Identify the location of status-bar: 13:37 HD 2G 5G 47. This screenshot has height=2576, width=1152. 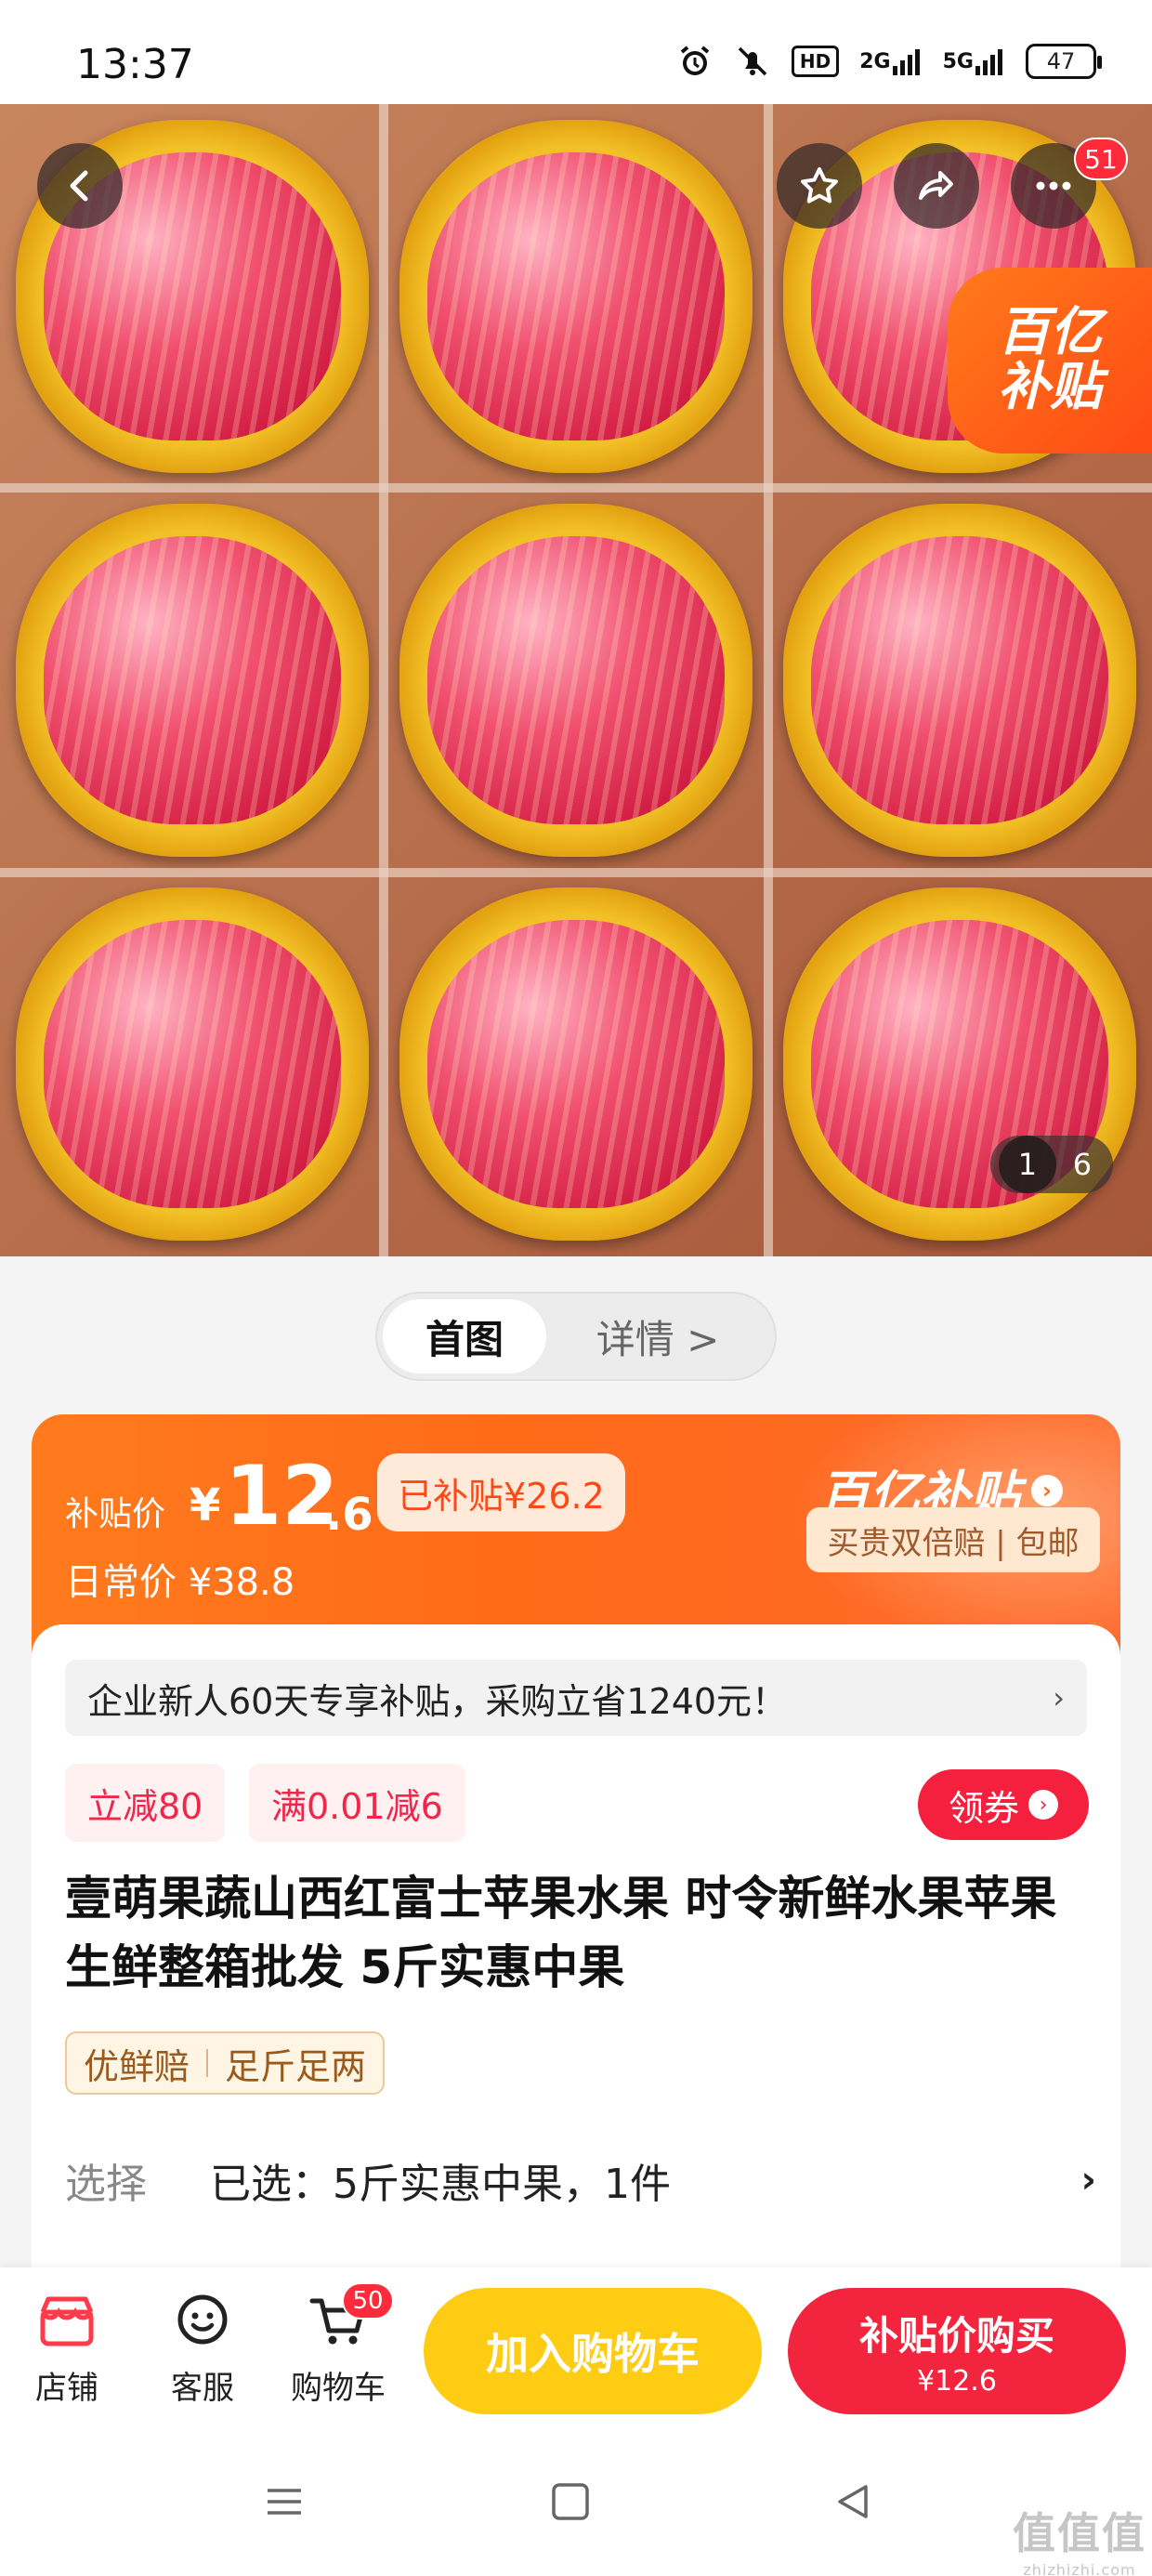
(576, 52).